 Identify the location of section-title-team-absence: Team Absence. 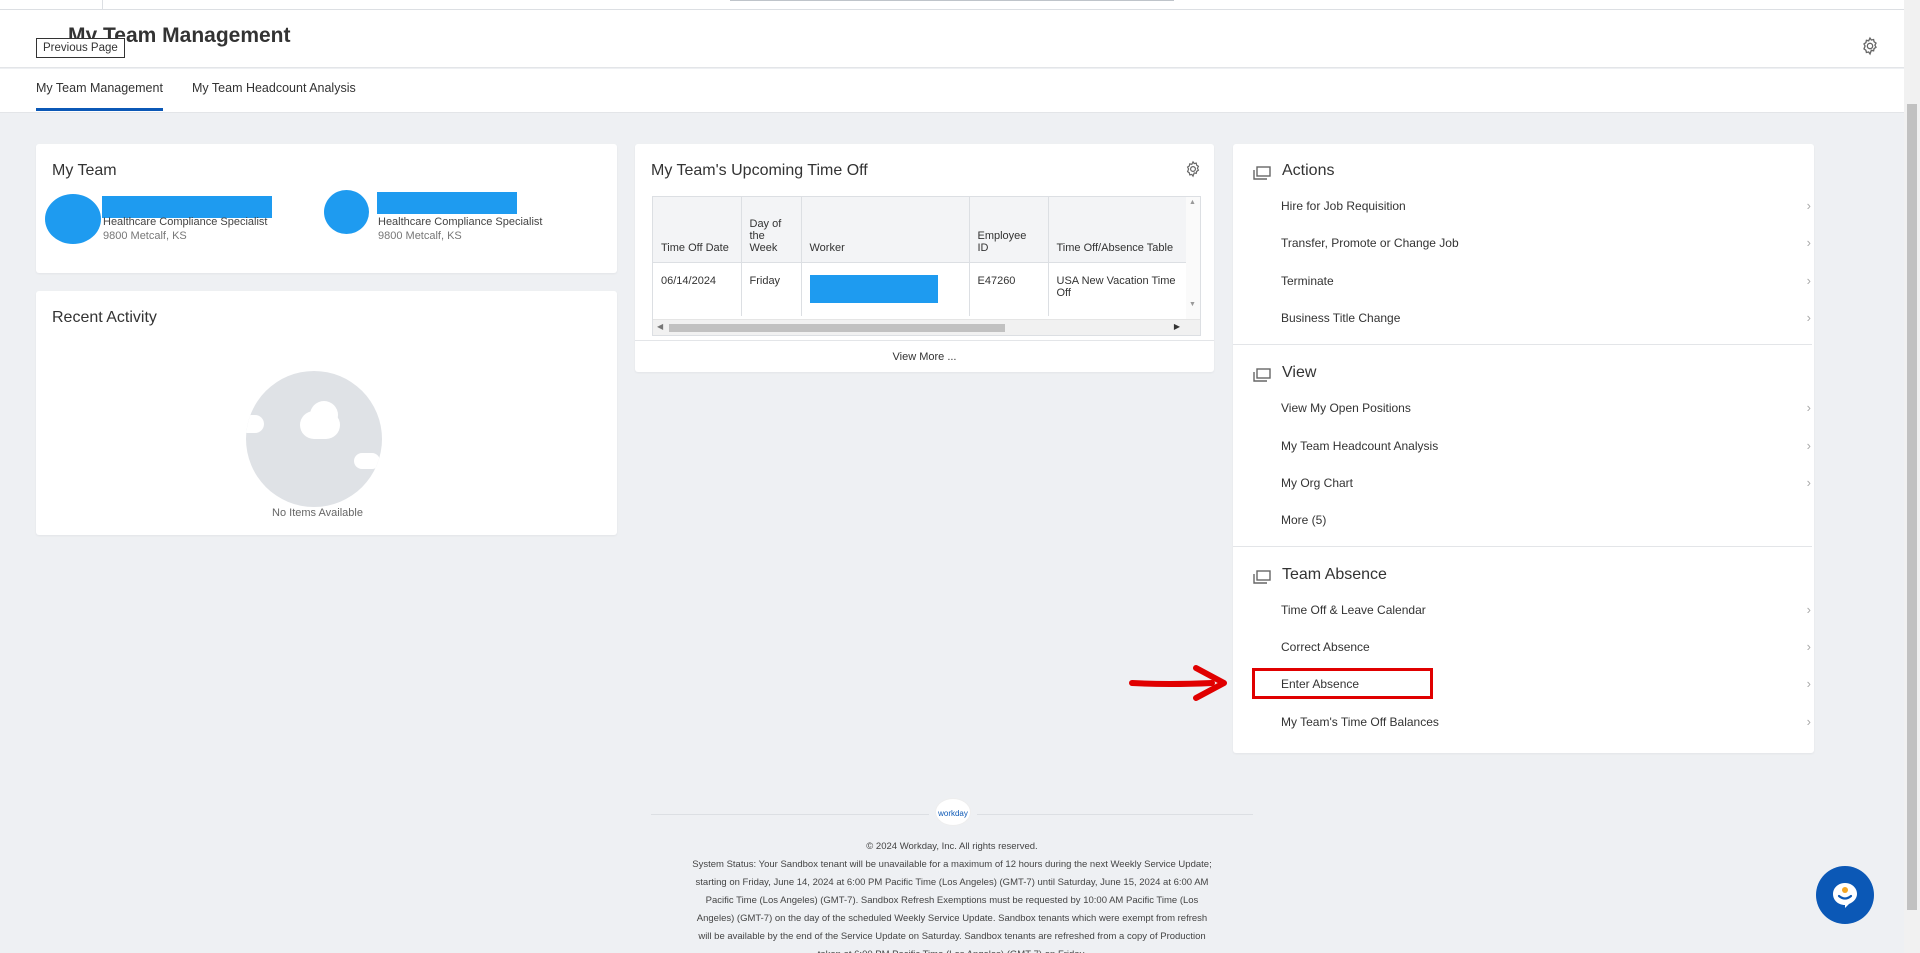
(1334, 574).